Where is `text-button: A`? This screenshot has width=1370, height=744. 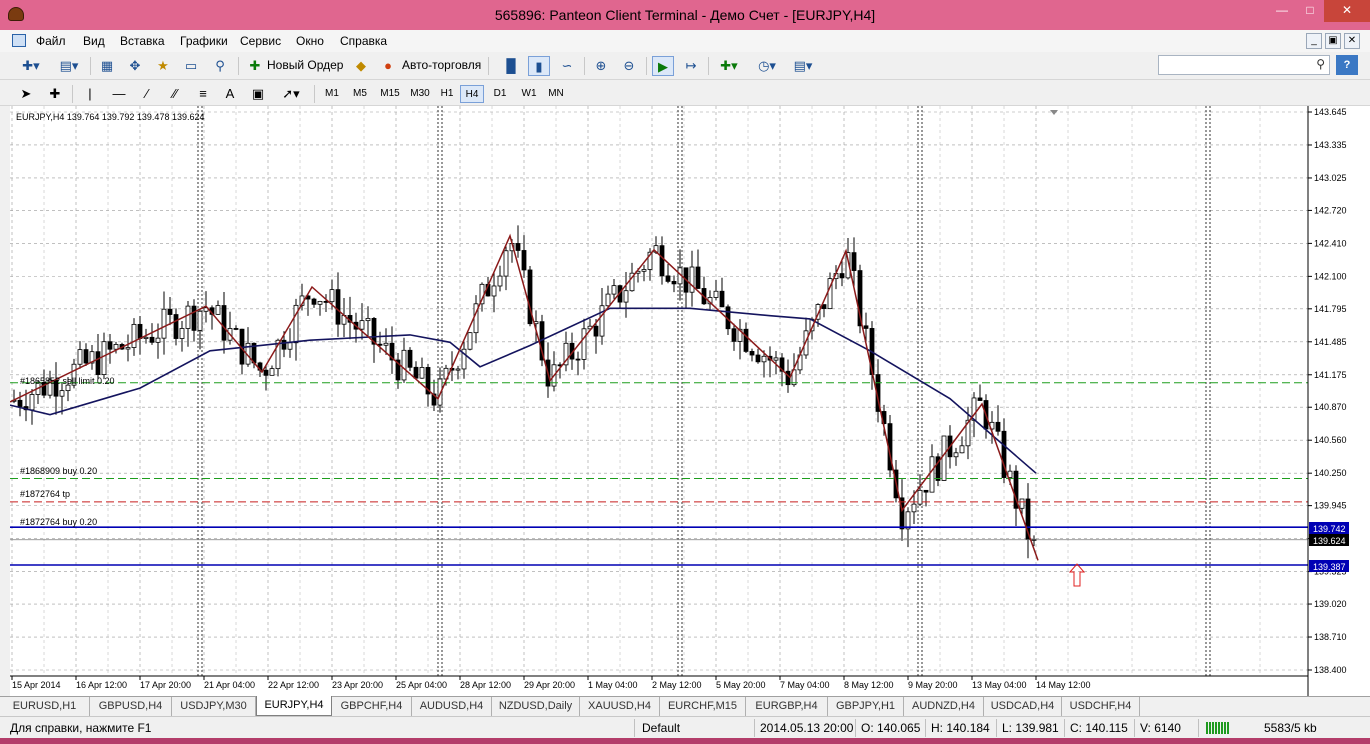 text-button: A is located at coordinates (230, 94).